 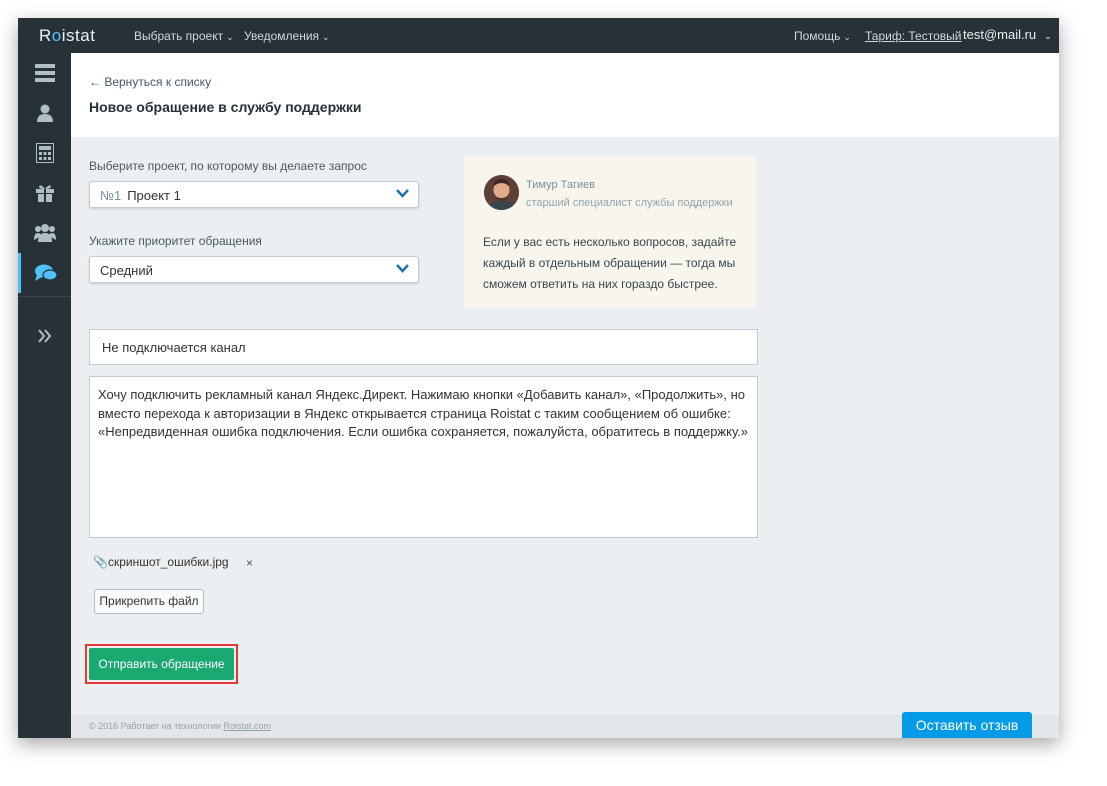 I want to click on choose-project-menu: Выбрать проект ⌄, so click(x=184, y=36).